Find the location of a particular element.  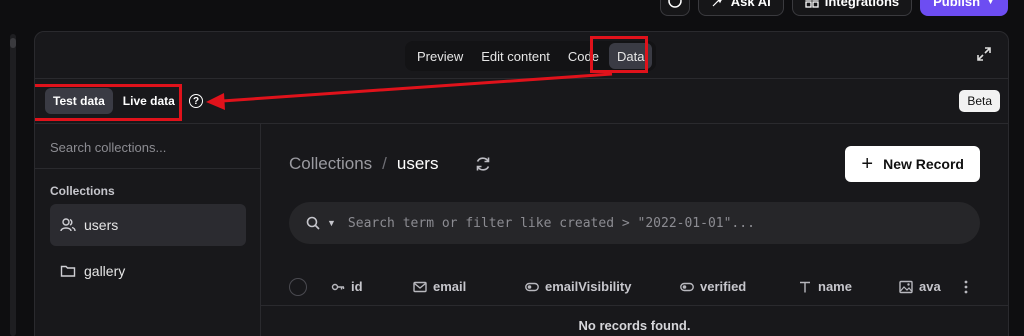

integrations-button: Integrations is located at coordinates (852, 8).